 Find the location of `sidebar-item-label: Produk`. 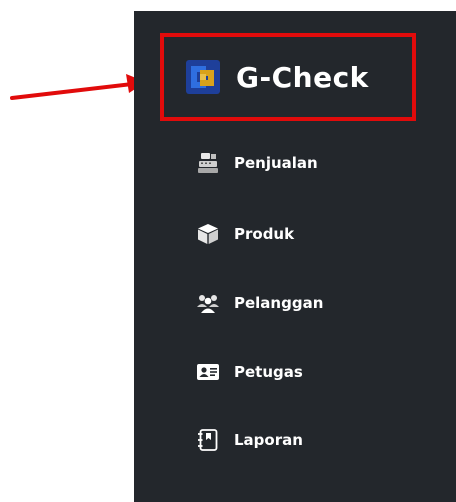

sidebar-item-label: Produk is located at coordinates (264, 234).